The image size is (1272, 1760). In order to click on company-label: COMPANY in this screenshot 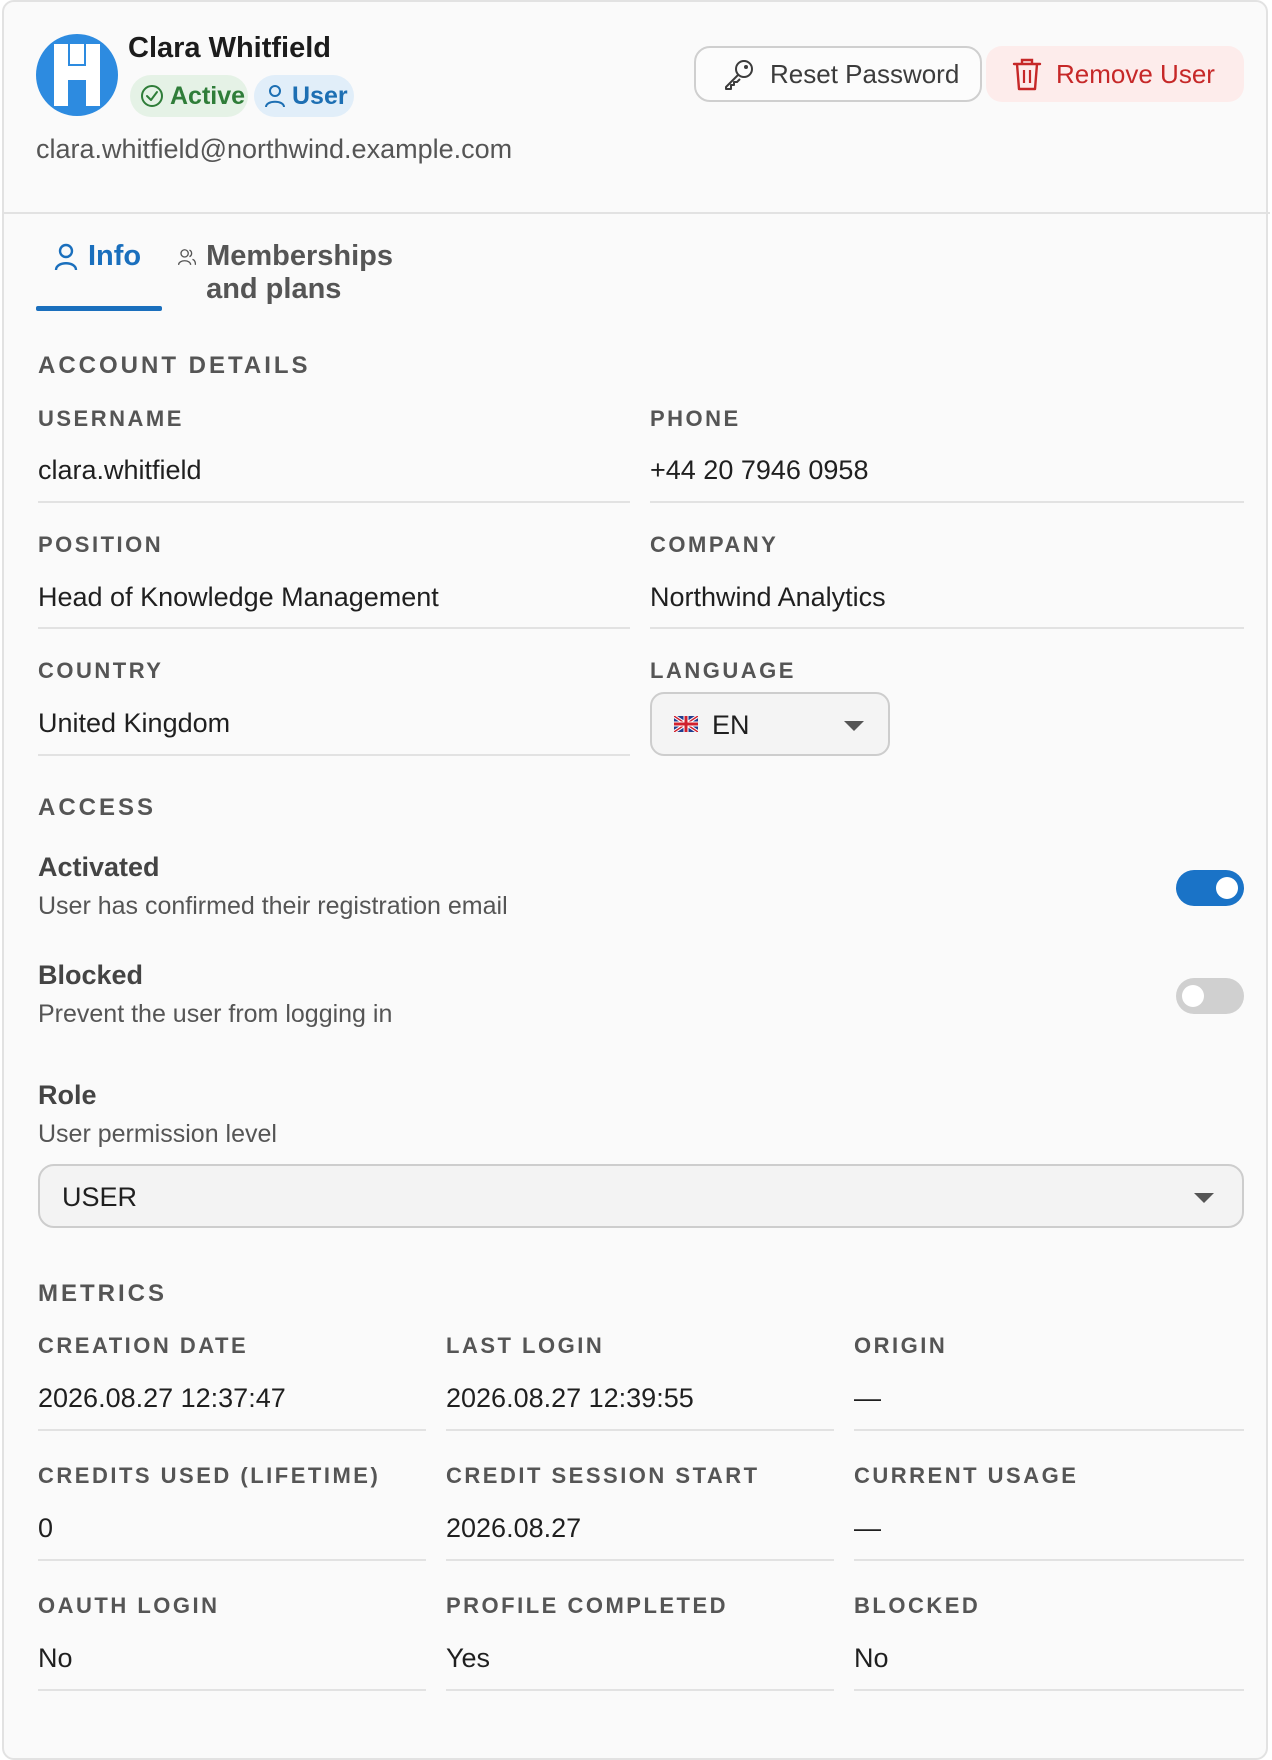, I will do `click(714, 544)`.